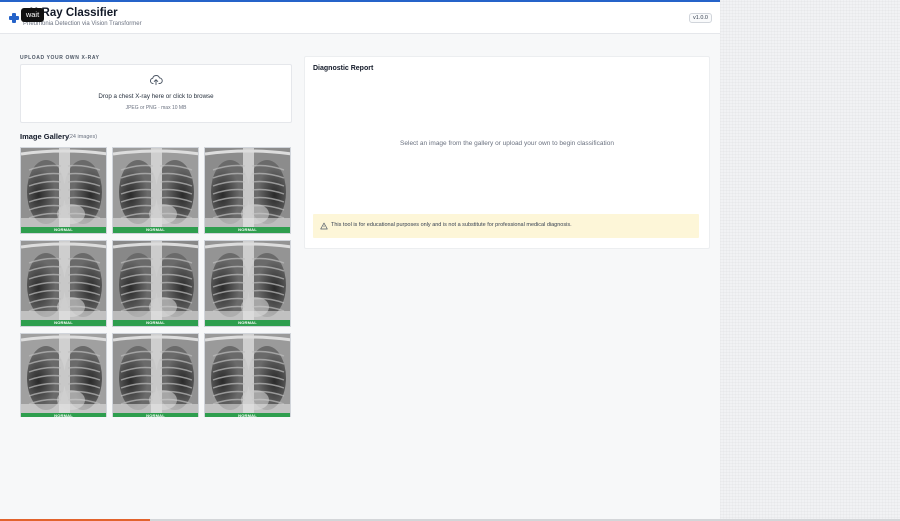 The width and height of the screenshot is (900, 521). Describe the element at coordinates (60, 58) in the screenshot. I see `upload-section-label: UPLOAD YOUR OWN X-RAY` at that location.